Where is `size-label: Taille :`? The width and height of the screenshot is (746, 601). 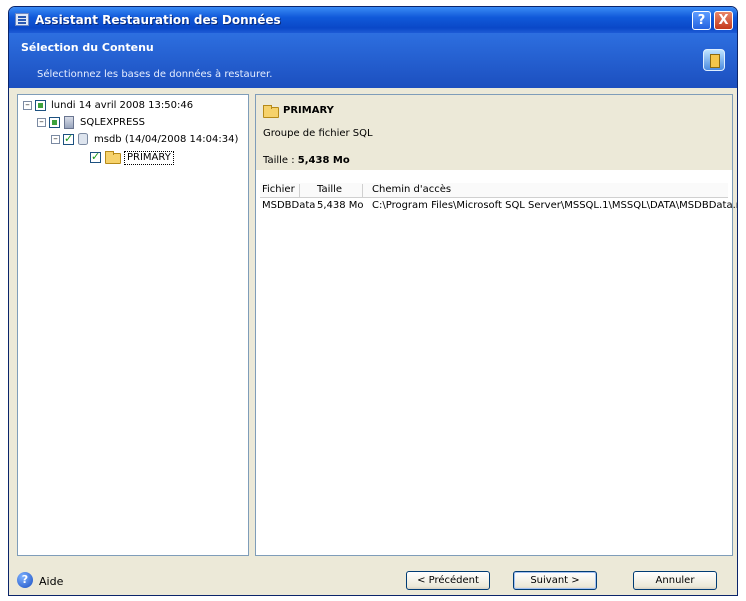
size-label: Taille : is located at coordinates (280, 160).